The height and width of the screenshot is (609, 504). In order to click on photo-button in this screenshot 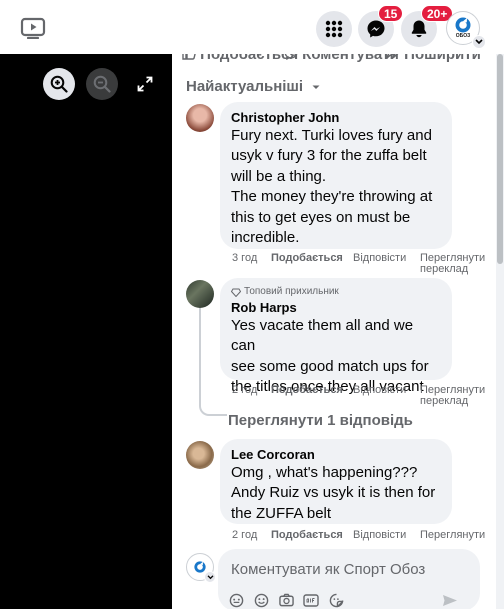, I will do `click(286, 600)`.